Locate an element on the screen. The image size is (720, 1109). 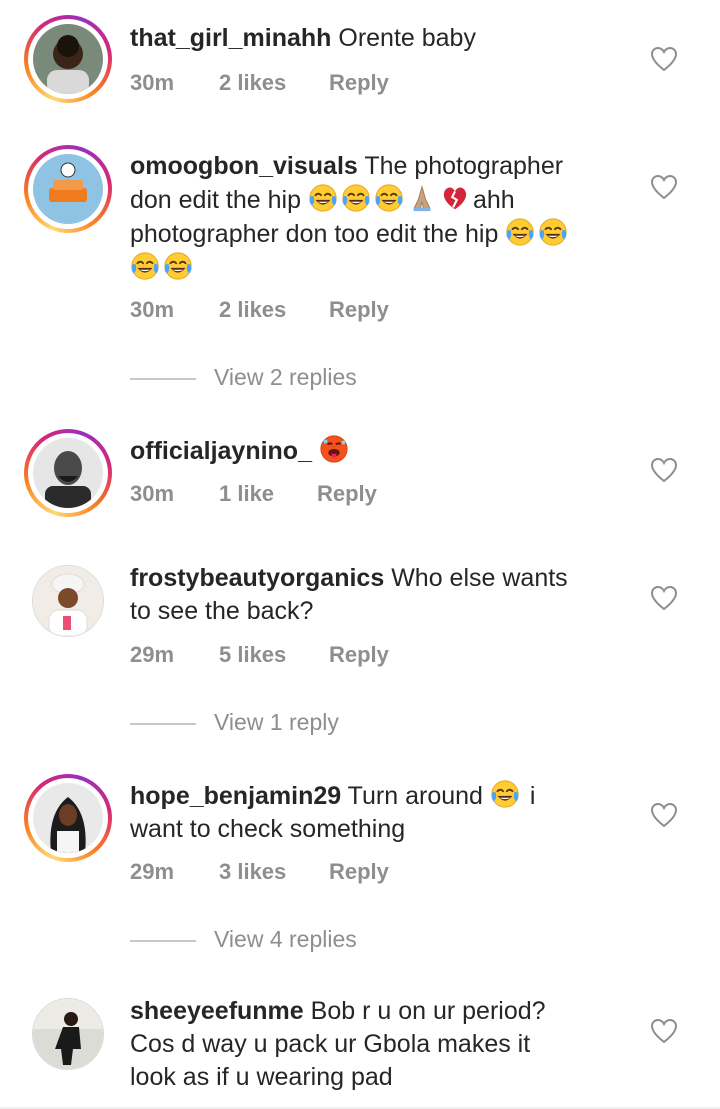
comment-text: that_girl_minahh Orente baby is located at coordinates (385, 38).